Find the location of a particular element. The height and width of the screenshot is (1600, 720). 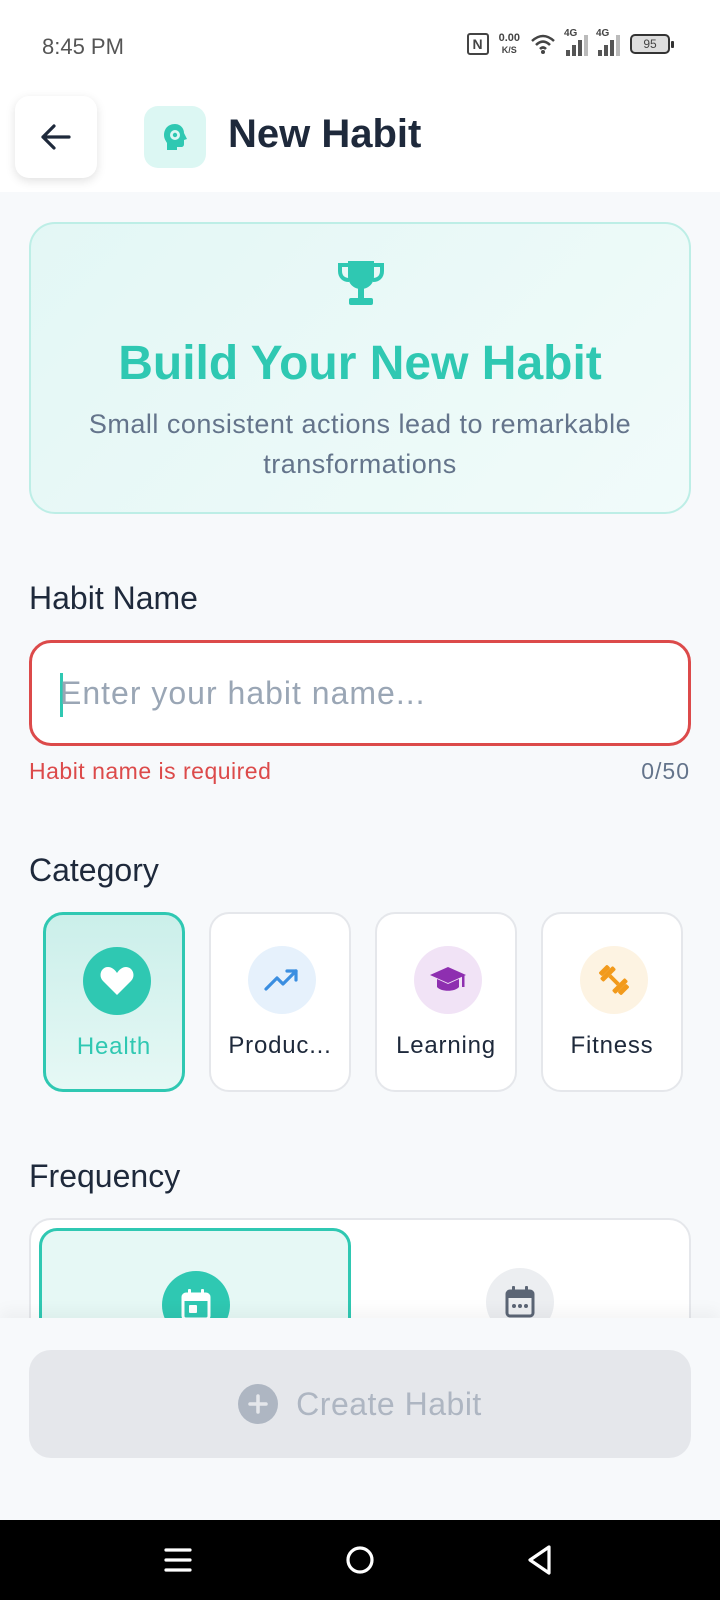

home-circle-icon is located at coordinates (360, 1560).